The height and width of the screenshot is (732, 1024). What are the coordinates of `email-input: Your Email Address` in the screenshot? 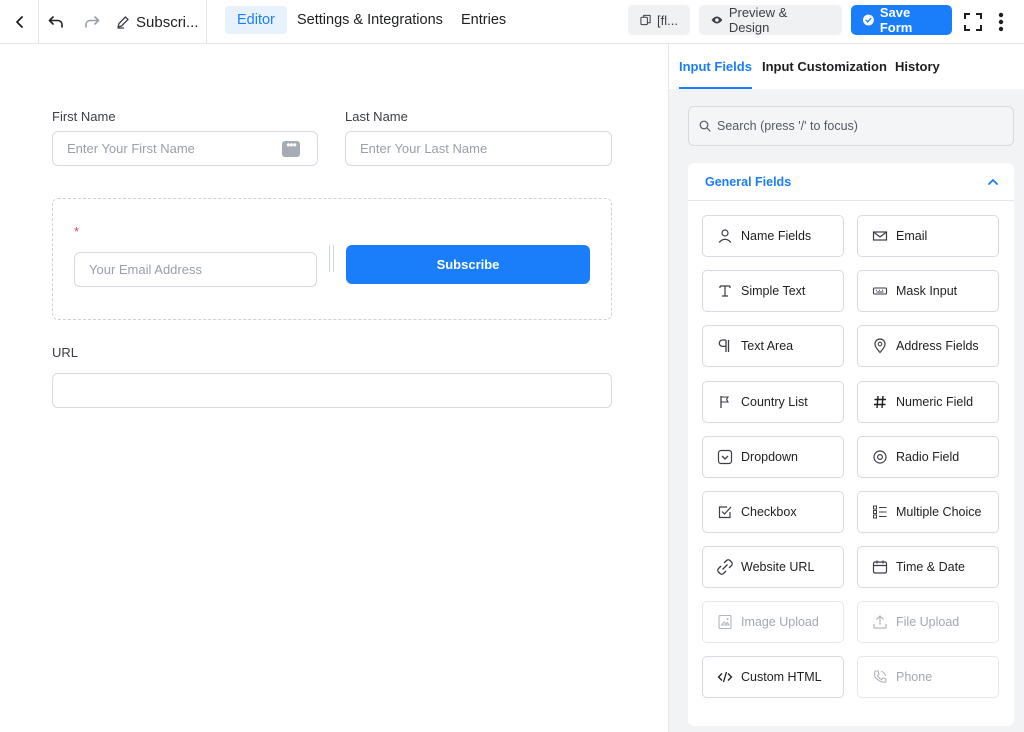 It's located at (195, 269).